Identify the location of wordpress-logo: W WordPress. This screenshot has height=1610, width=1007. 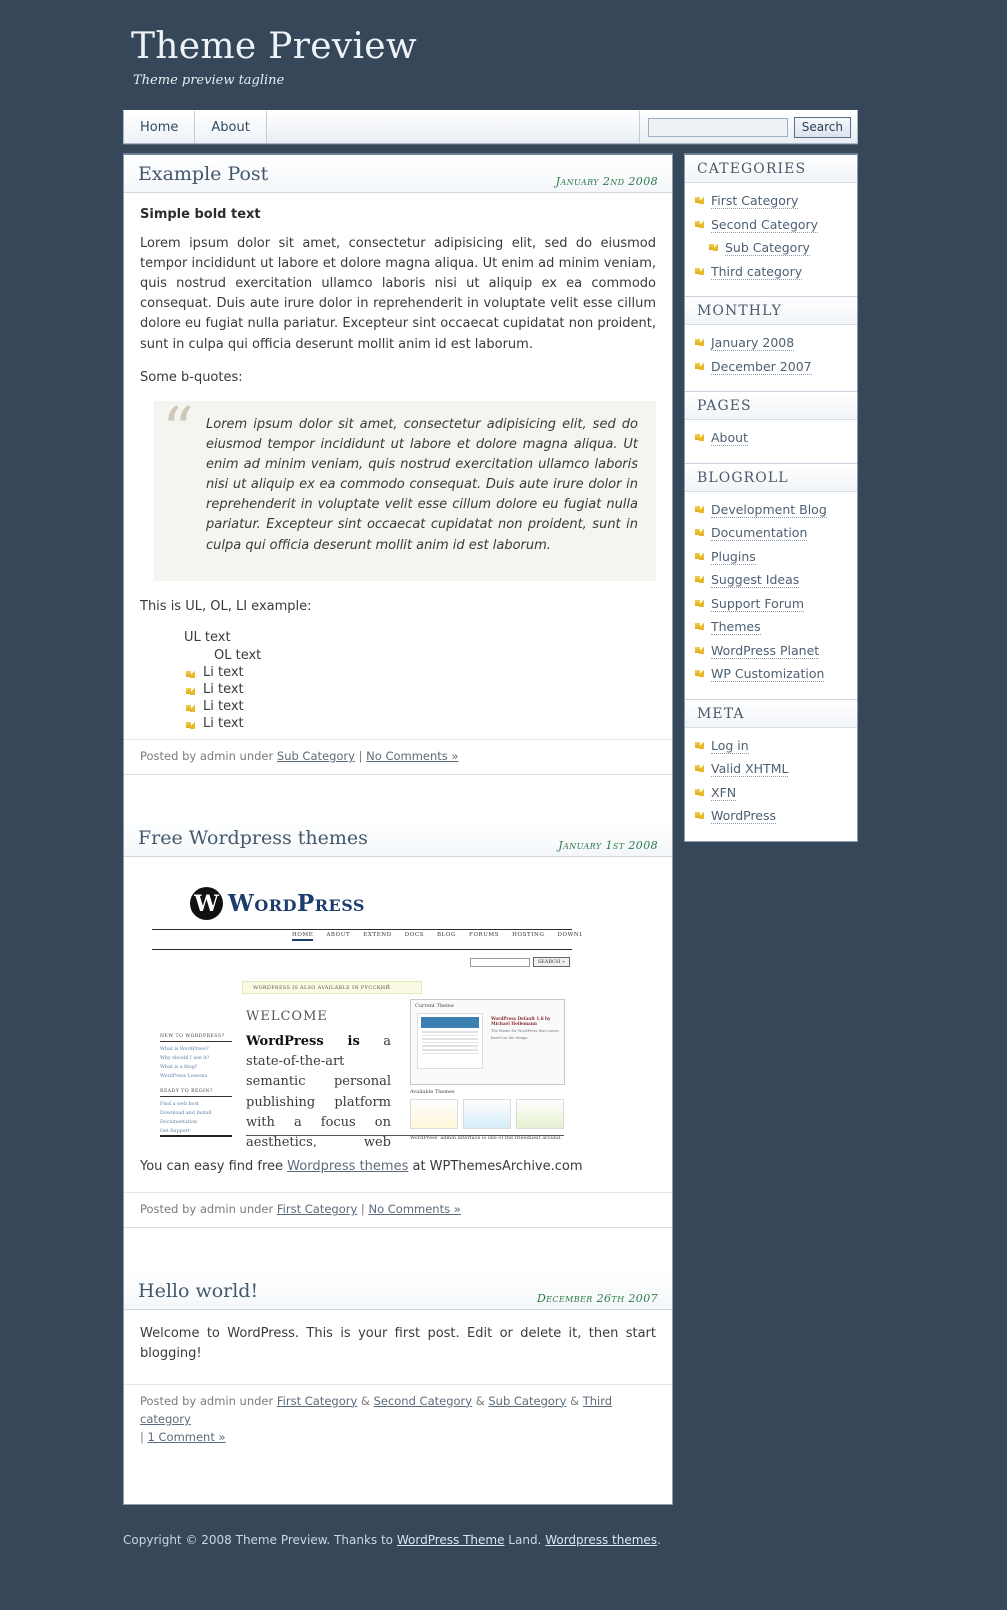
(277, 904).